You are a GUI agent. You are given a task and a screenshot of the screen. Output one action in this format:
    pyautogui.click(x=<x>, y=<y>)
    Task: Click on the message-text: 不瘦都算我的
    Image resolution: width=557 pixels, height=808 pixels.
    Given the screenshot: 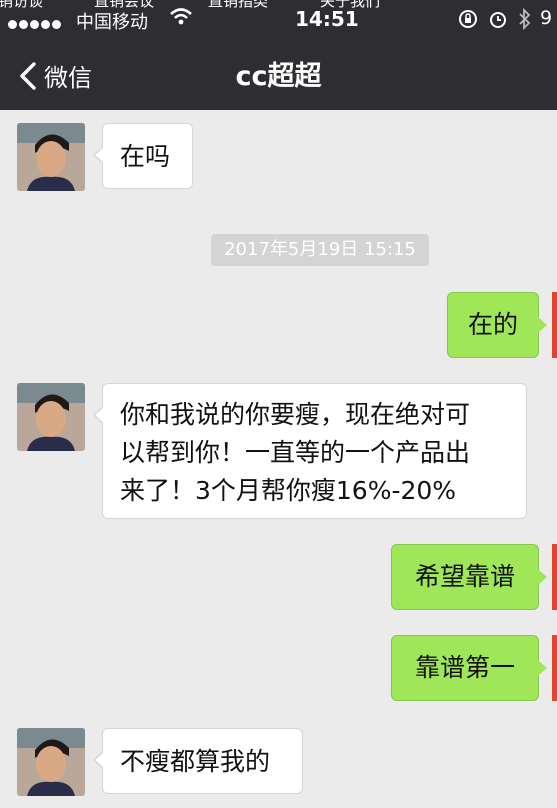 What is the action you would take?
    pyautogui.click(x=195, y=761)
    